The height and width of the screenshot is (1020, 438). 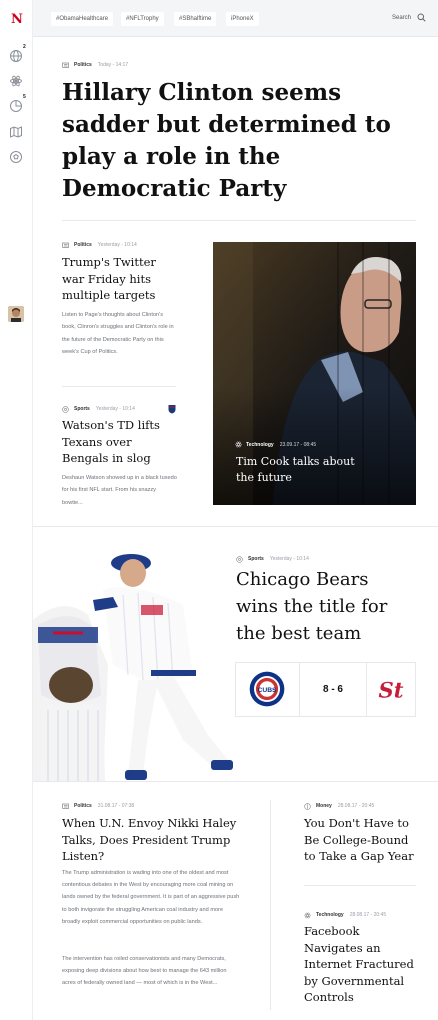 What do you see at coordinates (24, 47) in the screenshot?
I see `globe-badge: 2` at bounding box center [24, 47].